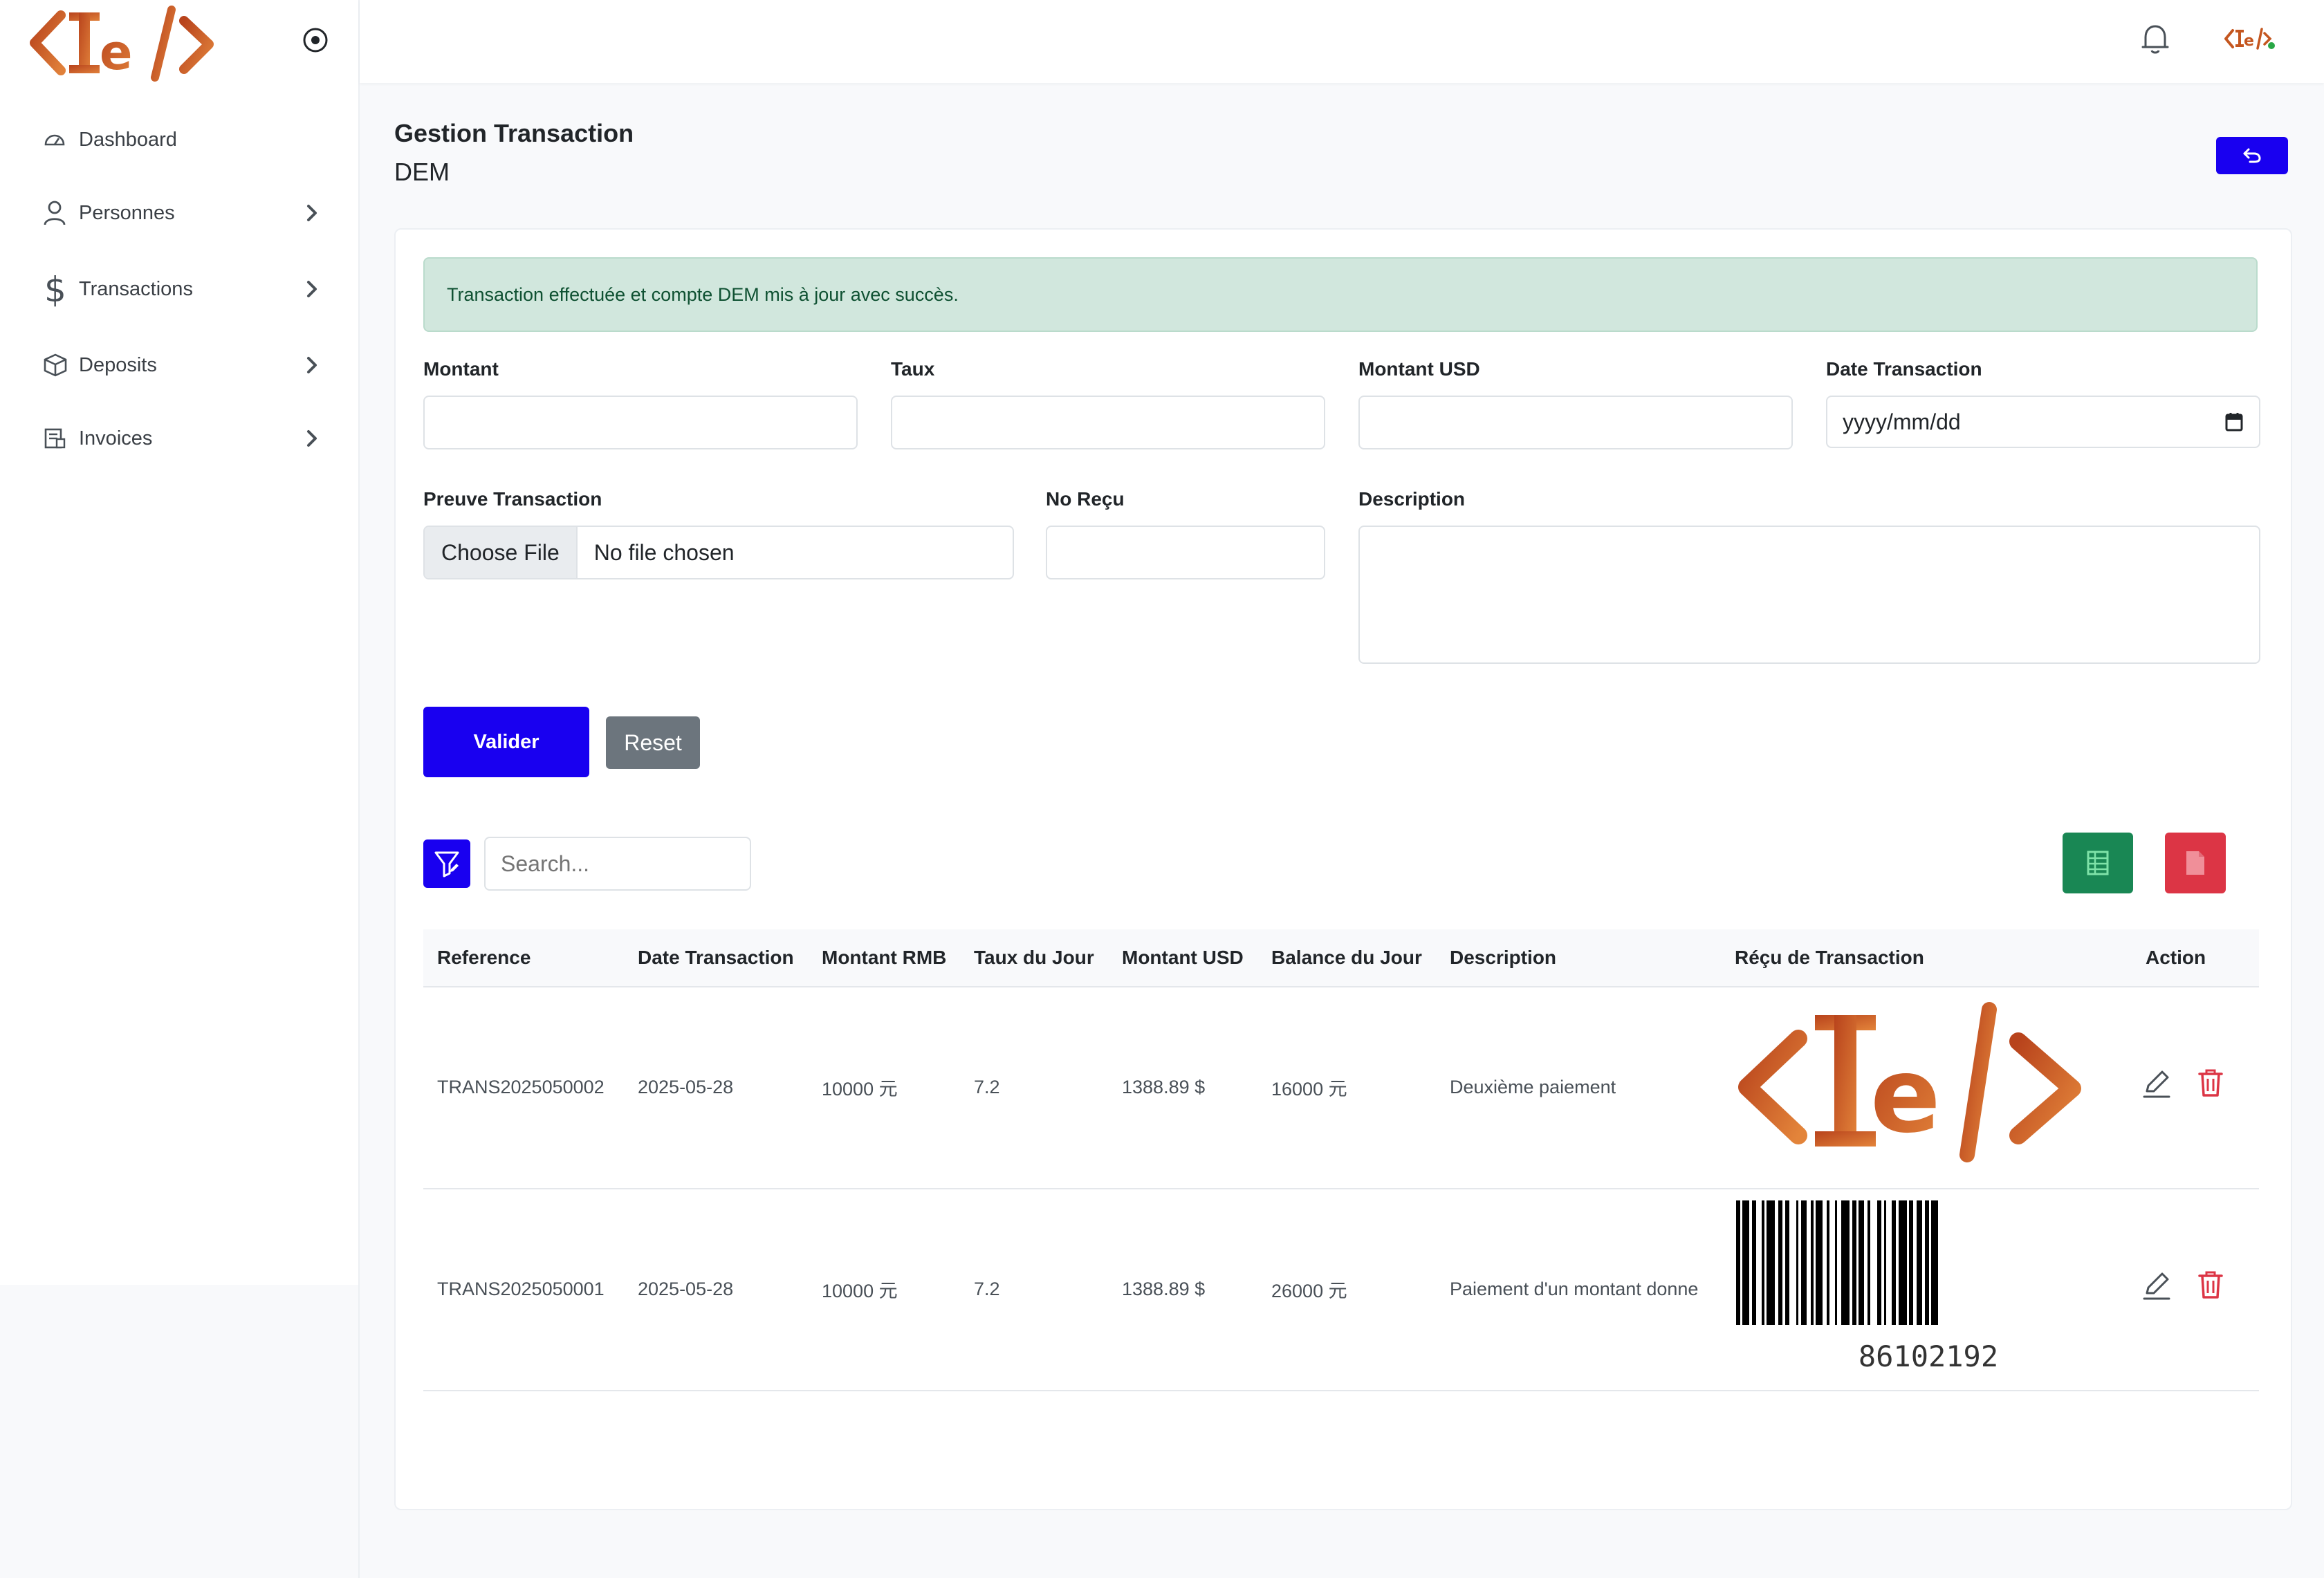  What do you see at coordinates (501, 552) in the screenshot?
I see `choose-file-button: Choose File` at bounding box center [501, 552].